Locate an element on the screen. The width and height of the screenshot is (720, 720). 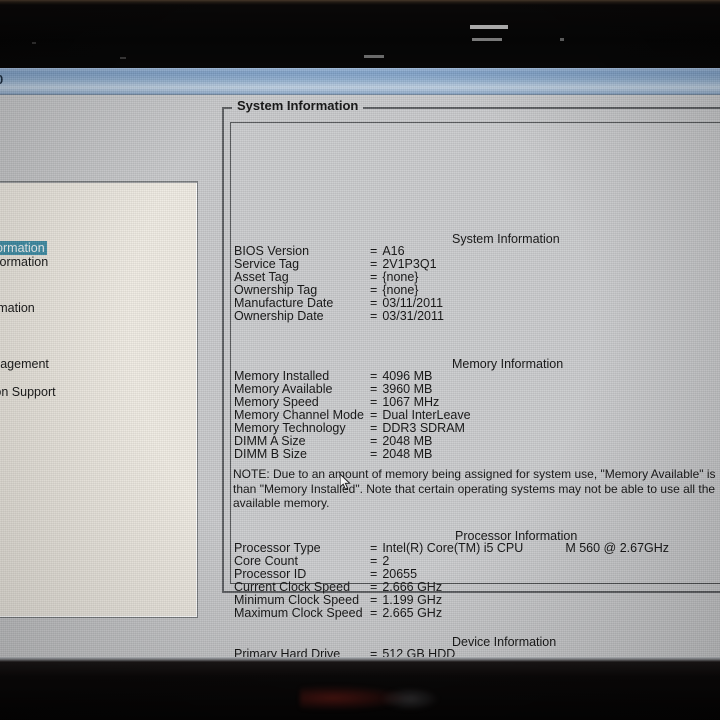
info-row-value: = A16 is located at coordinates (387, 251).